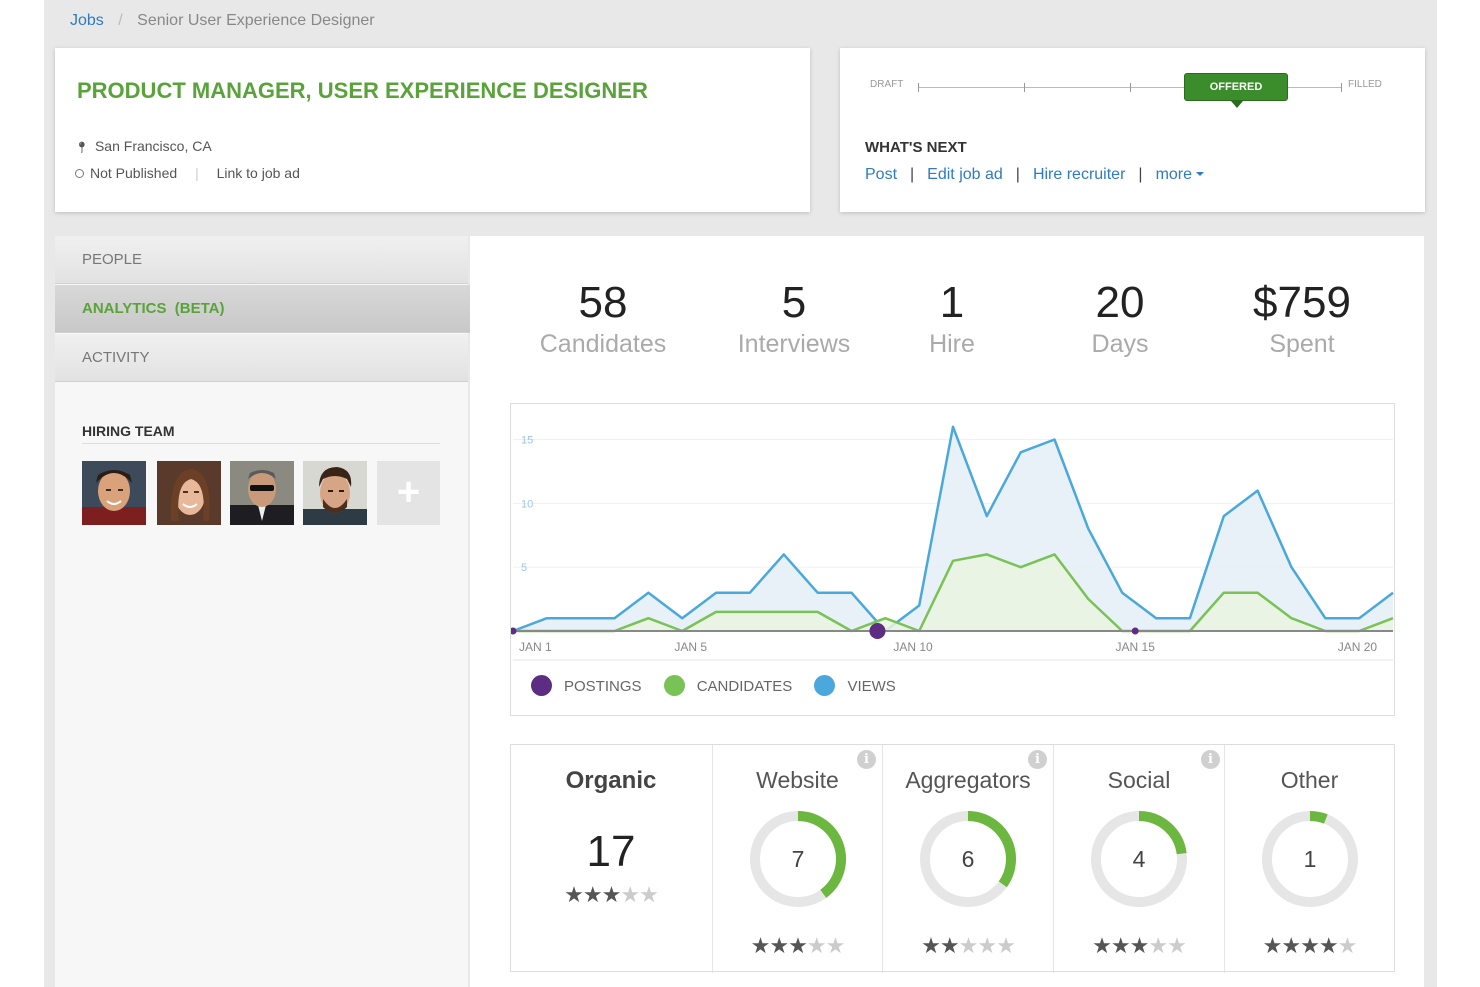  I want to click on legend-item-candidates: CANDIDATES, so click(728, 685).